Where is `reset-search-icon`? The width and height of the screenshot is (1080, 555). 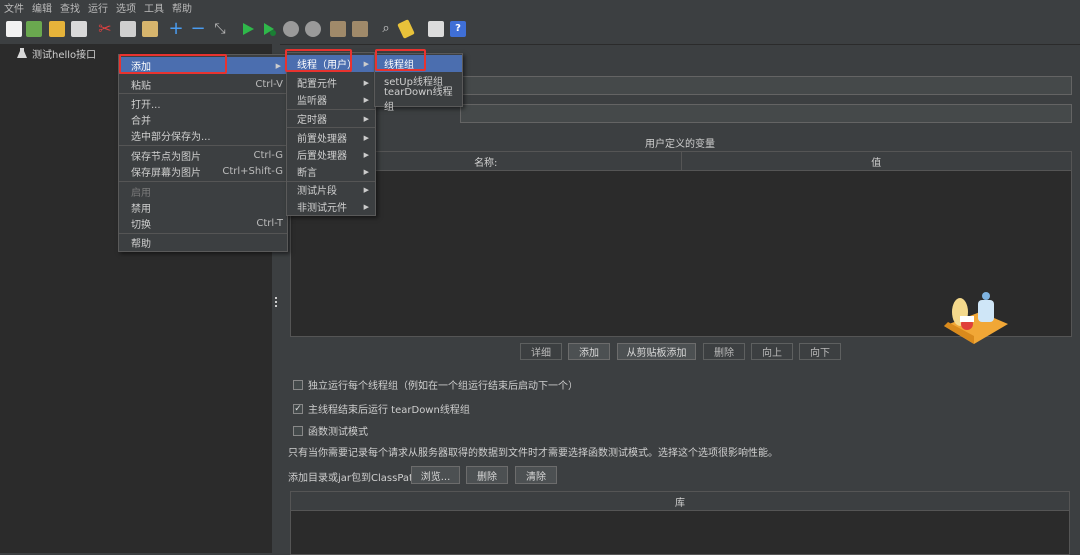 reset-search-icon is located at coordinates (406, 29).